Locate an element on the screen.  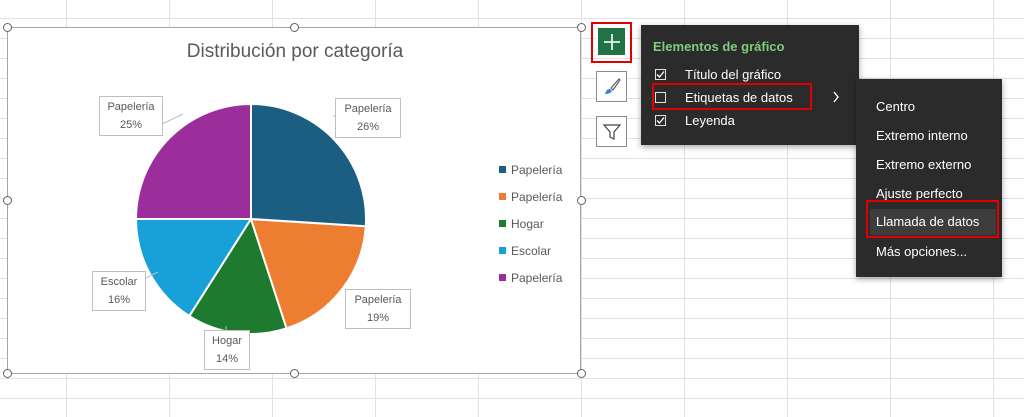
chevron-right-icon is located at coordinates (836, 97).